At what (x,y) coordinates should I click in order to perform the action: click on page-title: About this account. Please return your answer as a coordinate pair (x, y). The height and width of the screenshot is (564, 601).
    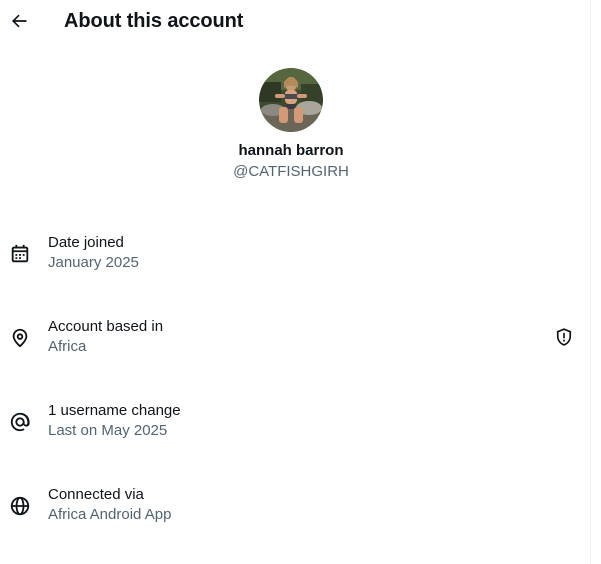
    Looking at the image, I should click on (154, 21).